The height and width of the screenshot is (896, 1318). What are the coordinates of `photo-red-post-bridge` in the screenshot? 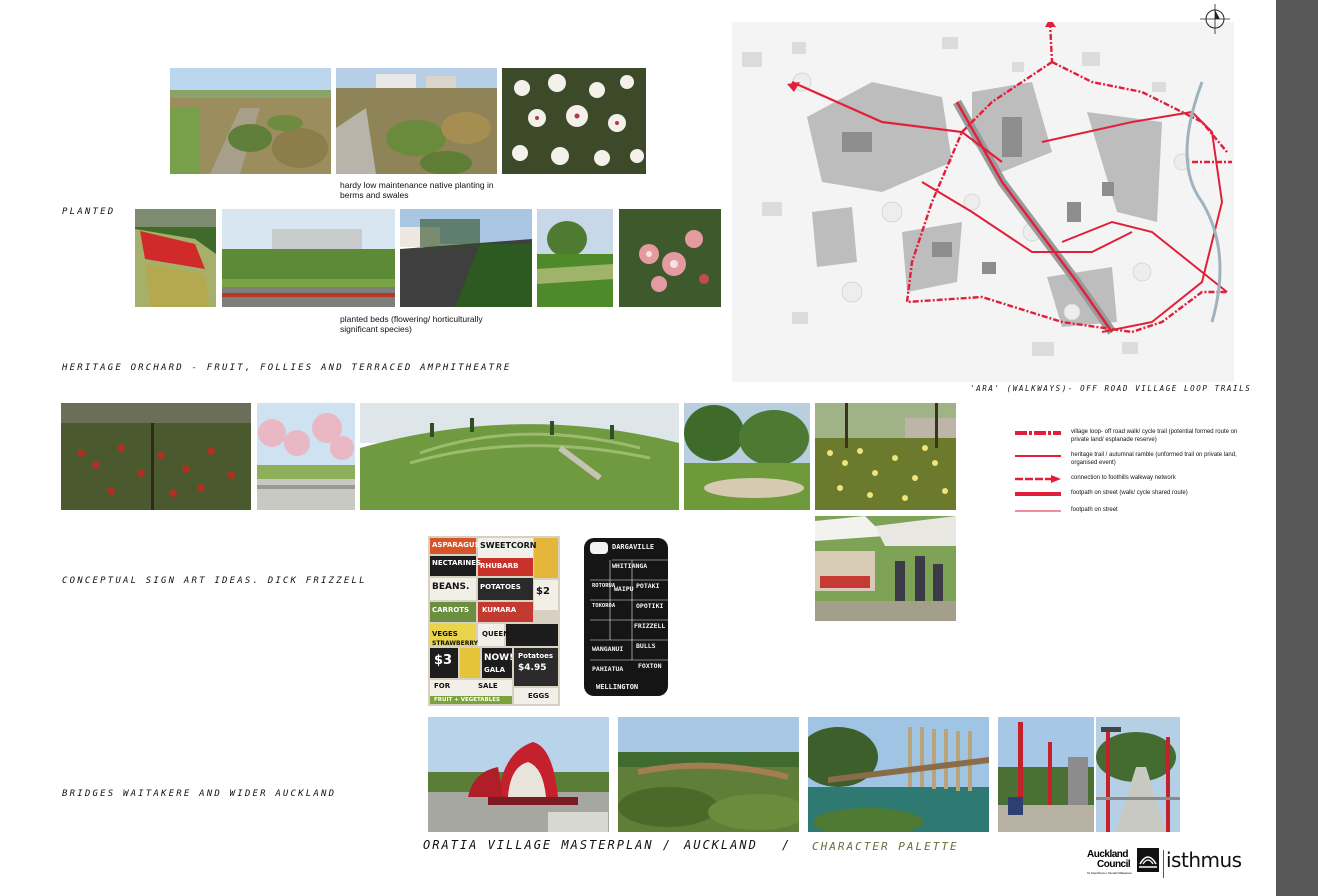 It's located at (1046, 774).